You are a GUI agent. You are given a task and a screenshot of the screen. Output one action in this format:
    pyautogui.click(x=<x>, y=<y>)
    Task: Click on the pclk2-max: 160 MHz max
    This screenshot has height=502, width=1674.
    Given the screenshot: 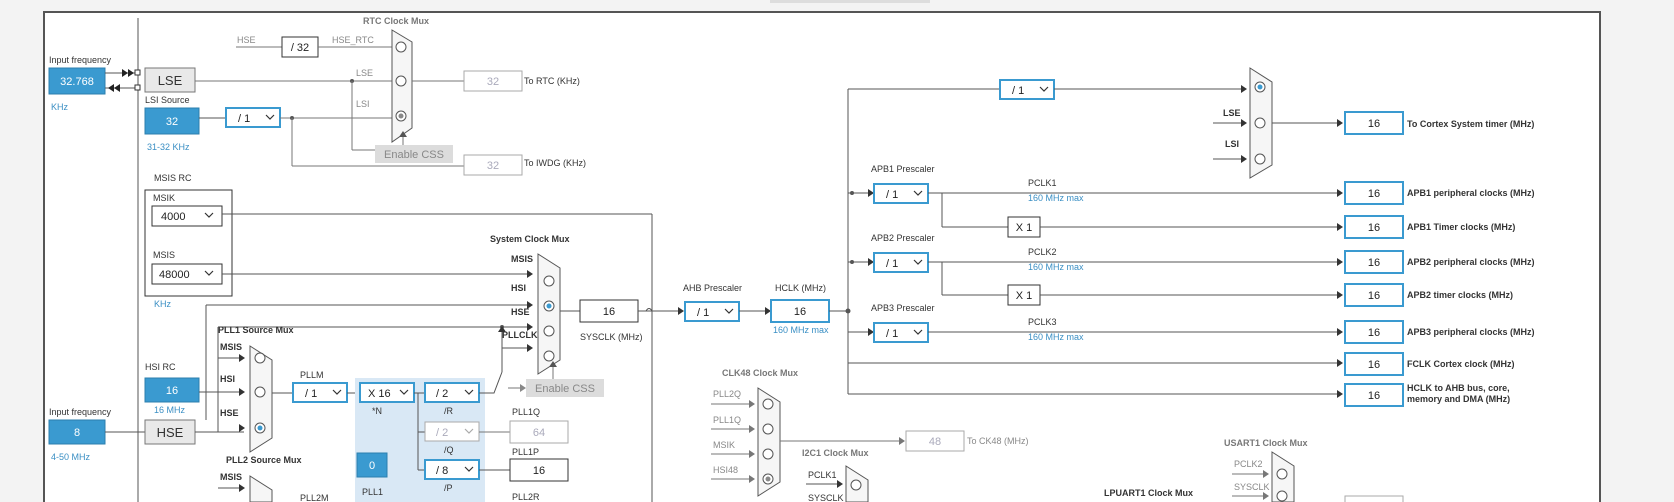 What is the action you would take?
    pyautogui.click(x=1056, y=267)
    